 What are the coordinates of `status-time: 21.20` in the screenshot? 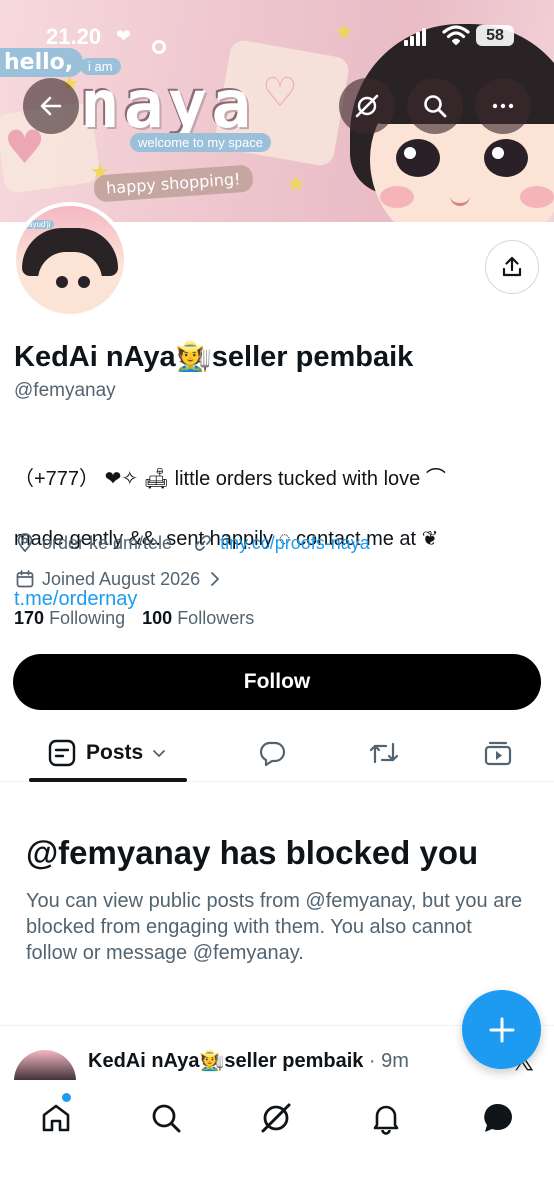 It's located at (74, 36).